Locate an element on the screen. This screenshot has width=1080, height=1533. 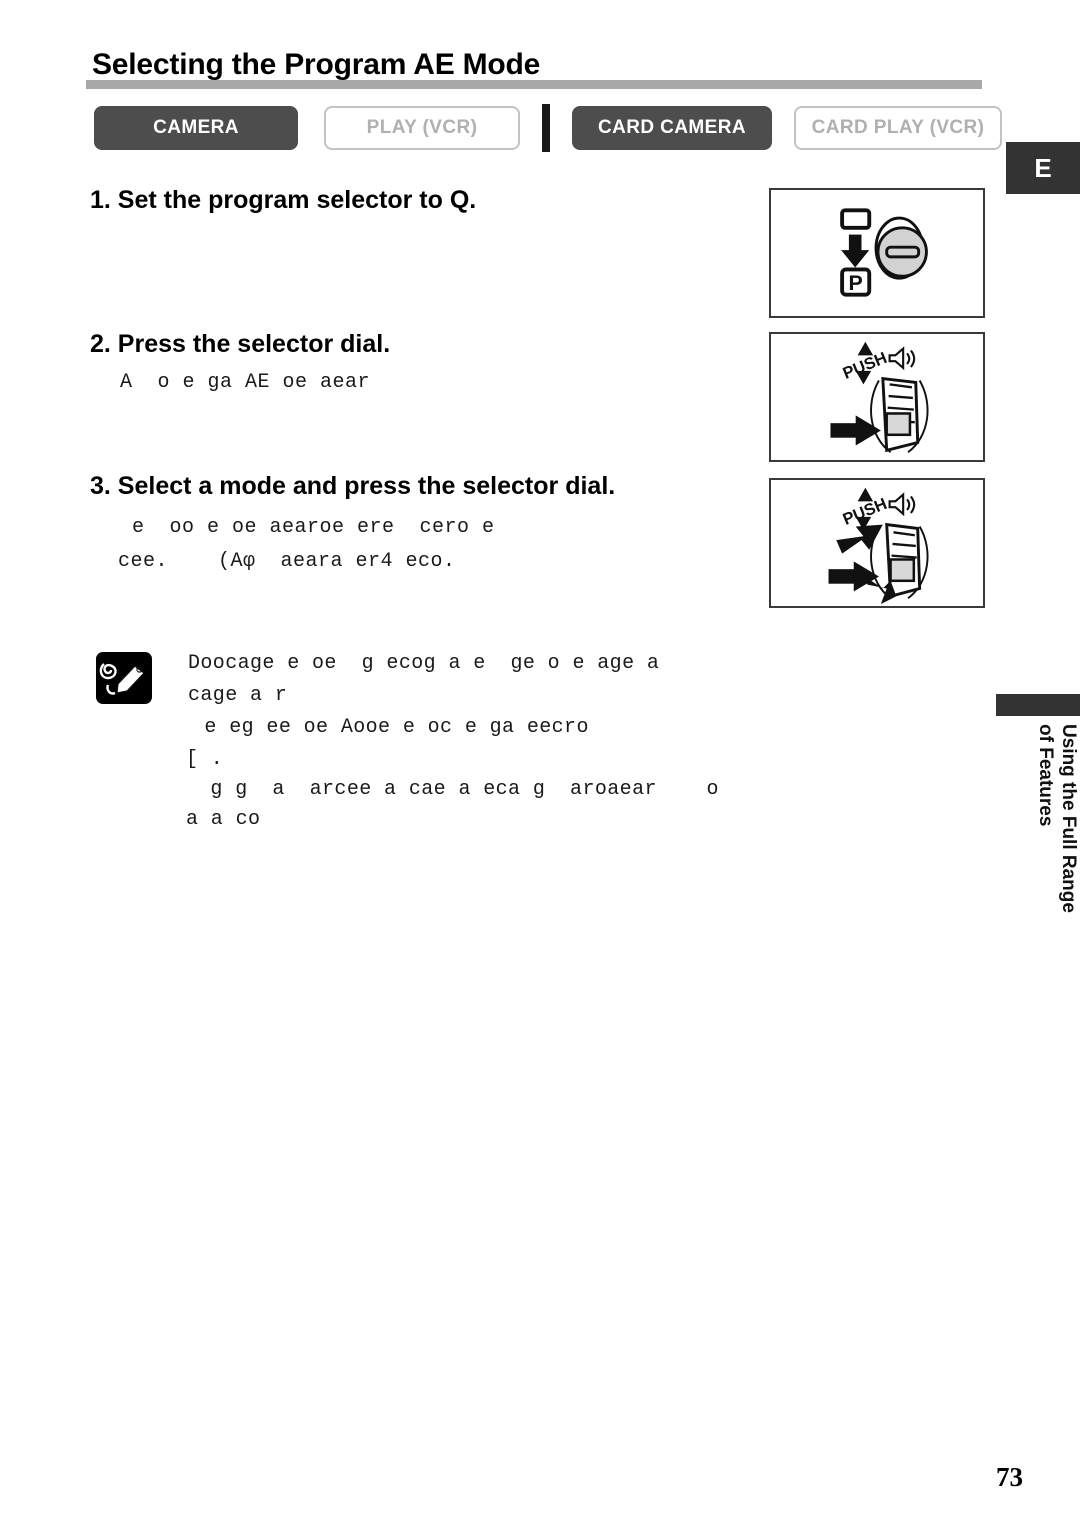
note-line-3: e eg ee oe Aooe e oc e ga eecro is located at coordinates (390, 727).